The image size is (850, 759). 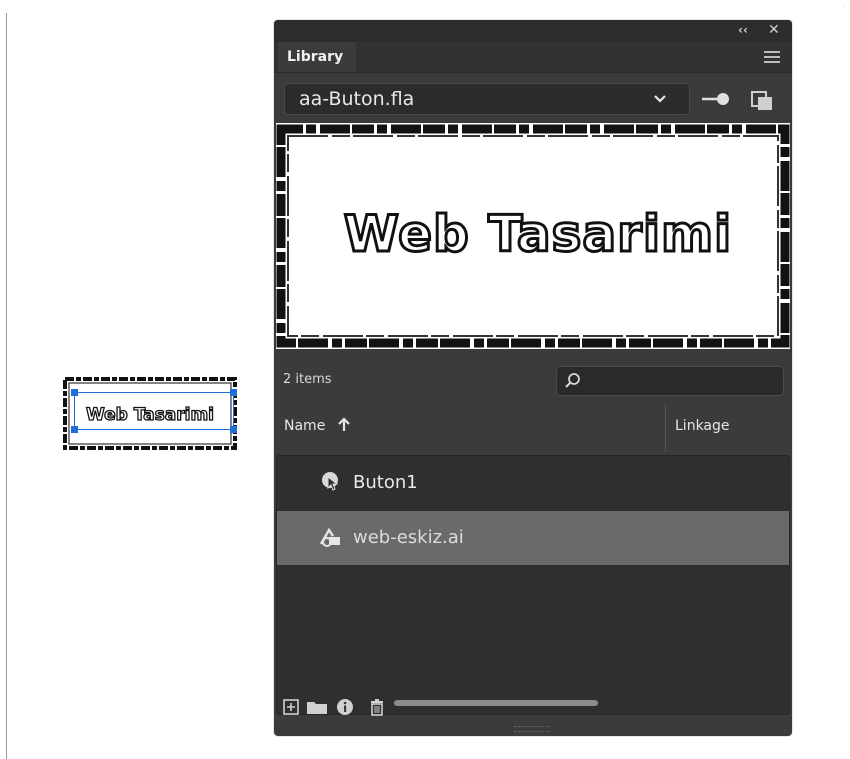 What do you see at coordinates (317, 707) in the screenshot?
I see `new-folder-icon` at bounding box center [317, 707].